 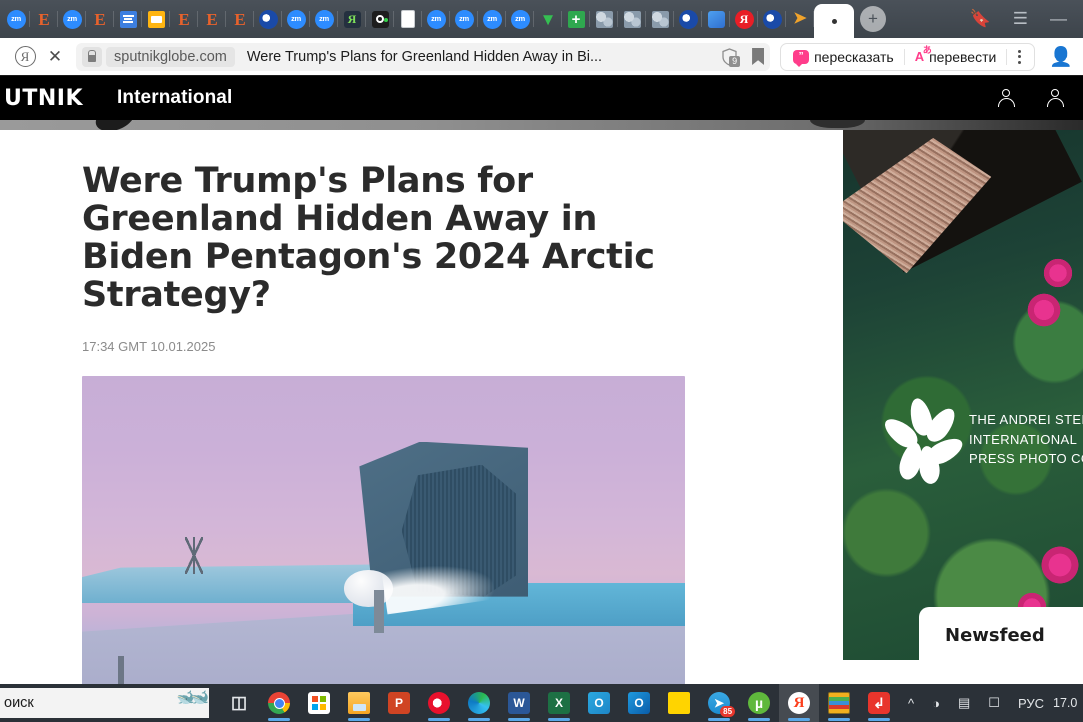 I want to click on taskbar-item-edge, so click(x=479, y=703).